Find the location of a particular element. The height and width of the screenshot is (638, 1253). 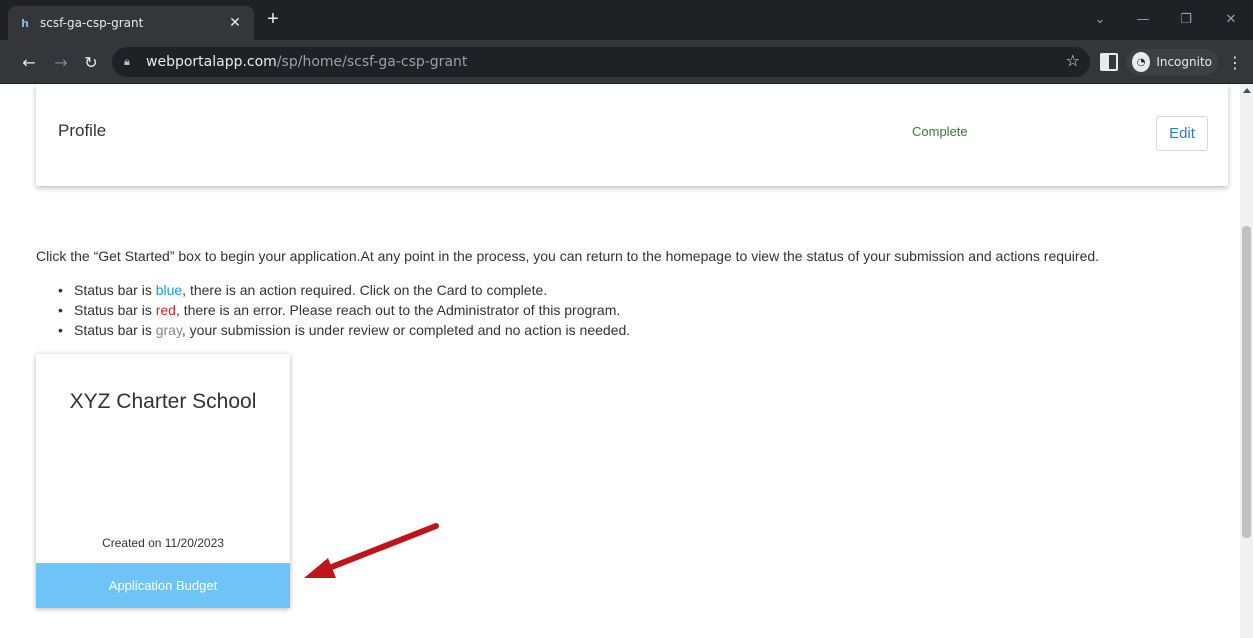

legend-color-red: red is located at coordinates (165, 310).